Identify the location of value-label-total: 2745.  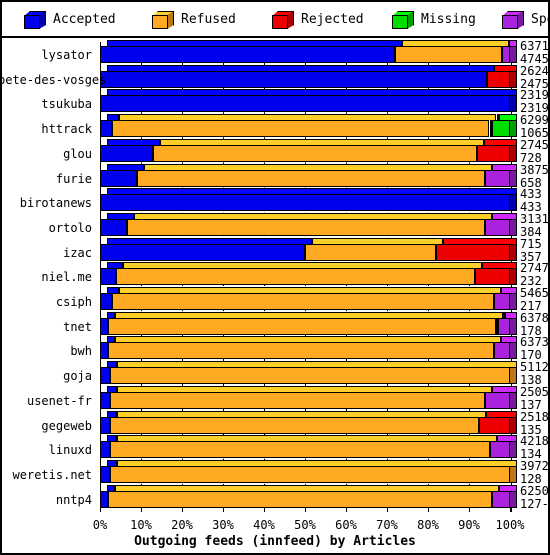
(534, 144).